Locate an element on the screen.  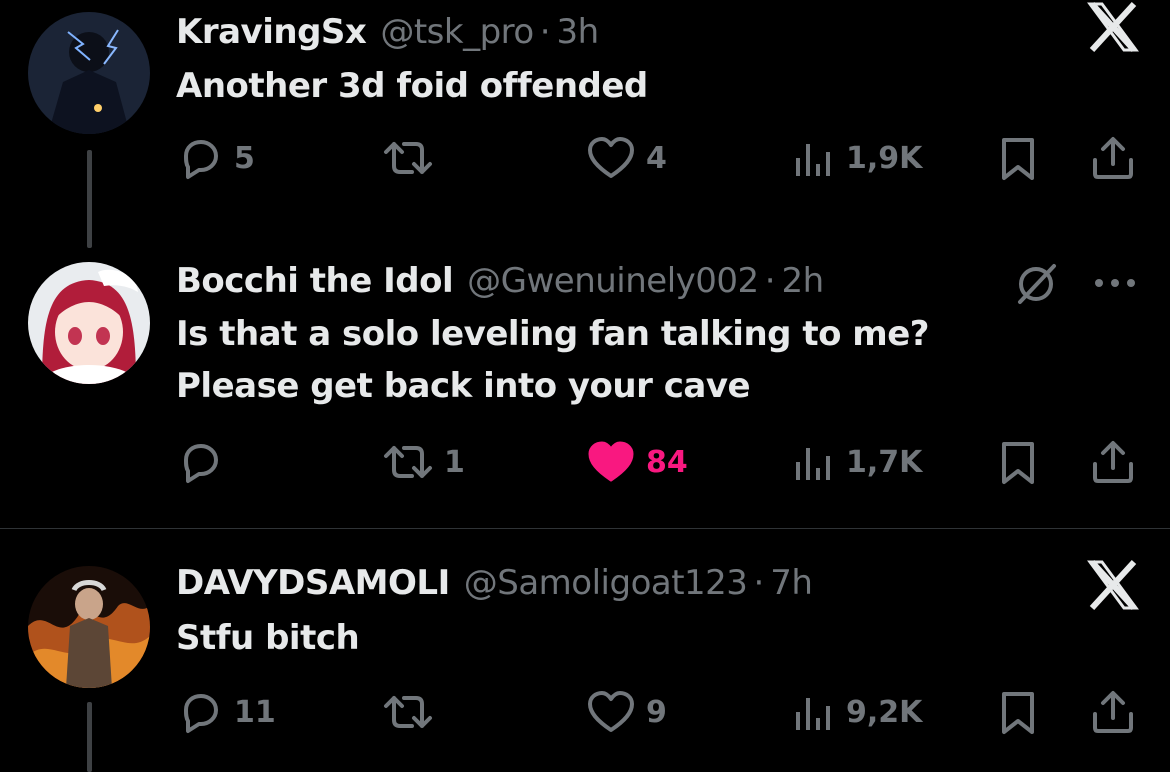
tweet-text-line: Another 3d foid offended is located at coordinates (412, 86).